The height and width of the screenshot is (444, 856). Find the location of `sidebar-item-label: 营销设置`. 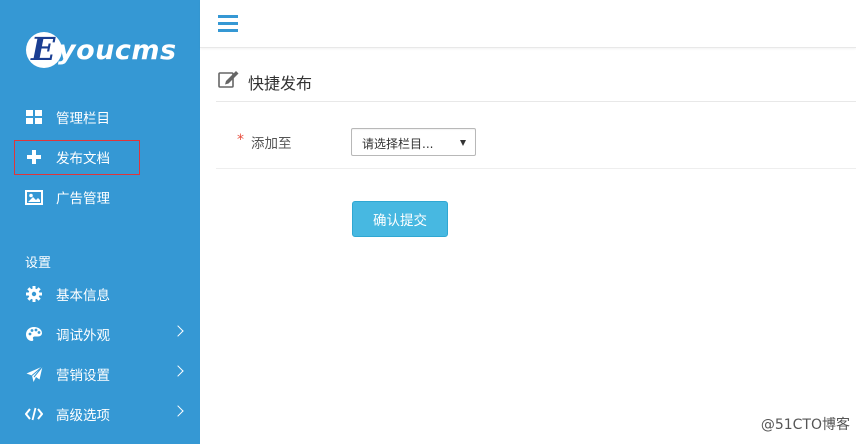

sidebar-item-label: 营销设置 is located at coordinates (83, 376).